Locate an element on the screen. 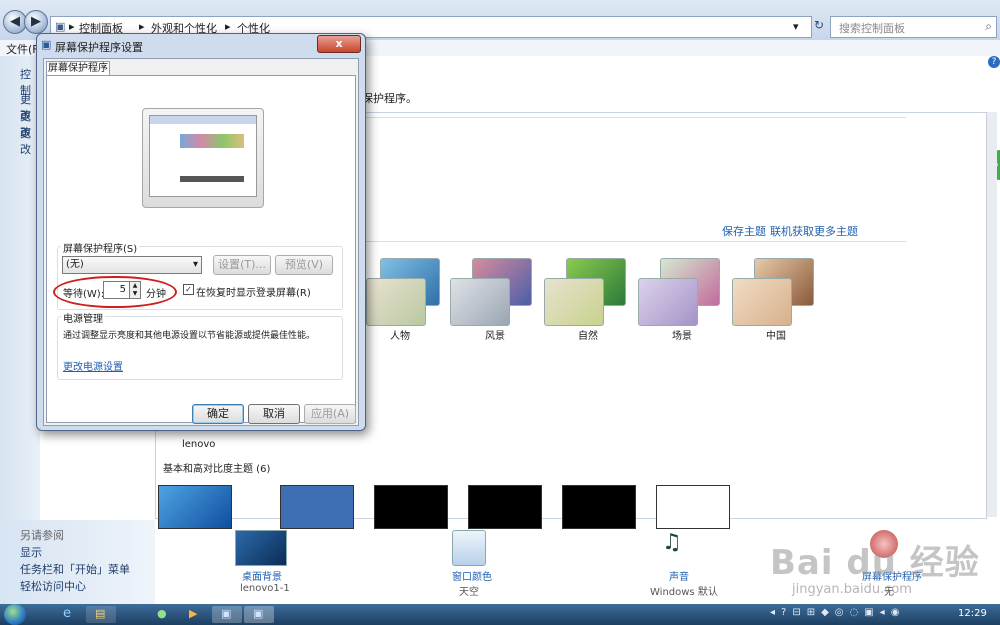  search-input: 搜索控制面板 ⌕ is located at coordinates (913, 27).